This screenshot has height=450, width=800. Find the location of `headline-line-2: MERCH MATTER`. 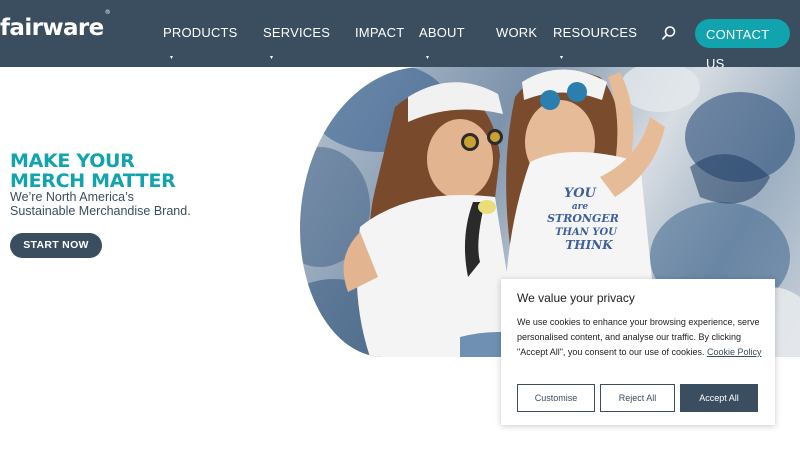

headline-line-2: MERCH MATTER is located at coordinates (93, 181).